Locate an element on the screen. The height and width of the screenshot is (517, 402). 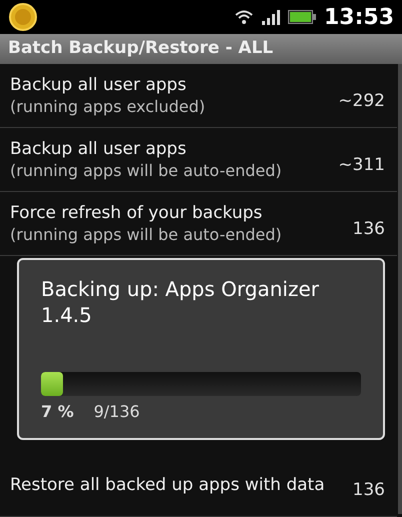
signal-icon is located at coordinates (271, 17).